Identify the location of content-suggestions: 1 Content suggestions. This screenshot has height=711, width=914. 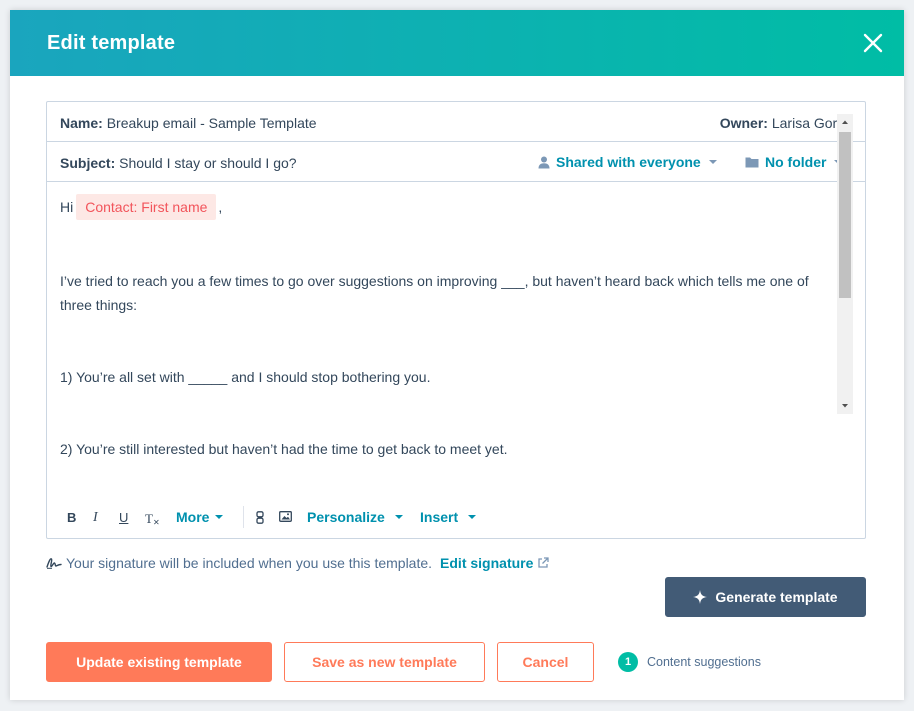
(689, 662).